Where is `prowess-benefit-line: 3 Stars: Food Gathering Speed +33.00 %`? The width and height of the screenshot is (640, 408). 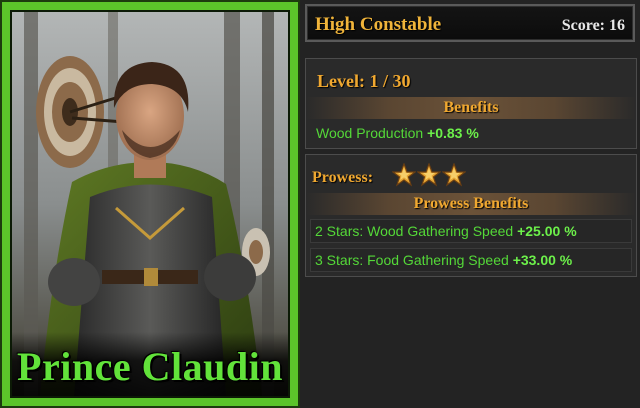
prowess-benefit-line: 3 Stars: Food Gathering Speed +33.00 % is located at coordinates (443, 260).